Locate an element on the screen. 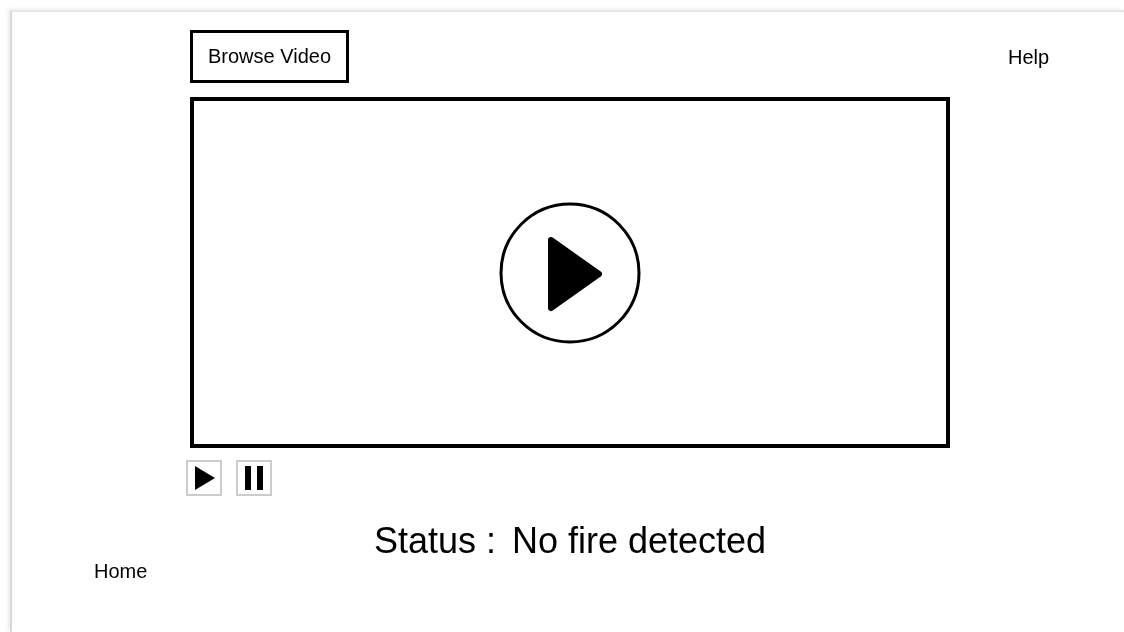 The height and width of the screenshot is (632, 1124). play-icon is located at coordinates (570, 272).